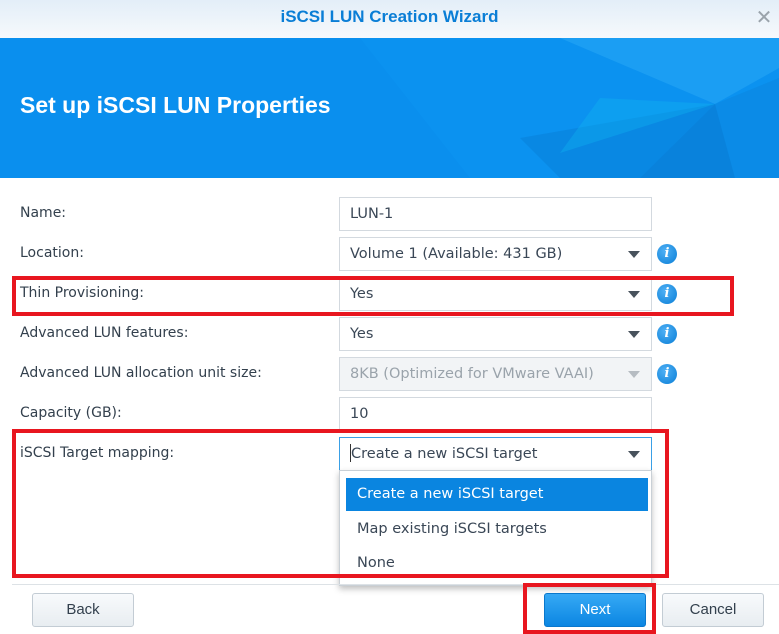 The width and height of the screenshot is (779, 634). I want to click on name-row: Name: LUN-1, so click(389, 214).